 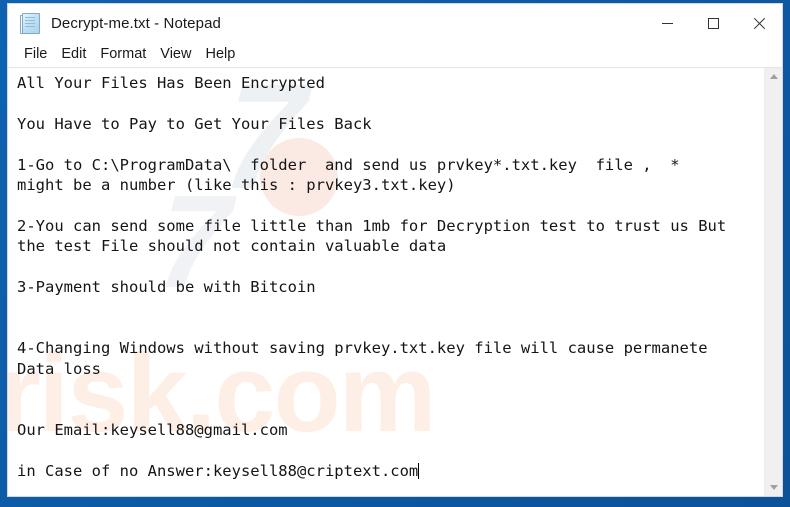 I want to click on menu-item-file: File, so click(x=35, y=54).